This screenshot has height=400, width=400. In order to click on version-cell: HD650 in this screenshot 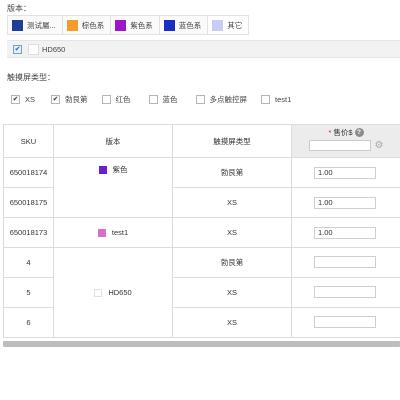, I will do `click(113, 292)`.